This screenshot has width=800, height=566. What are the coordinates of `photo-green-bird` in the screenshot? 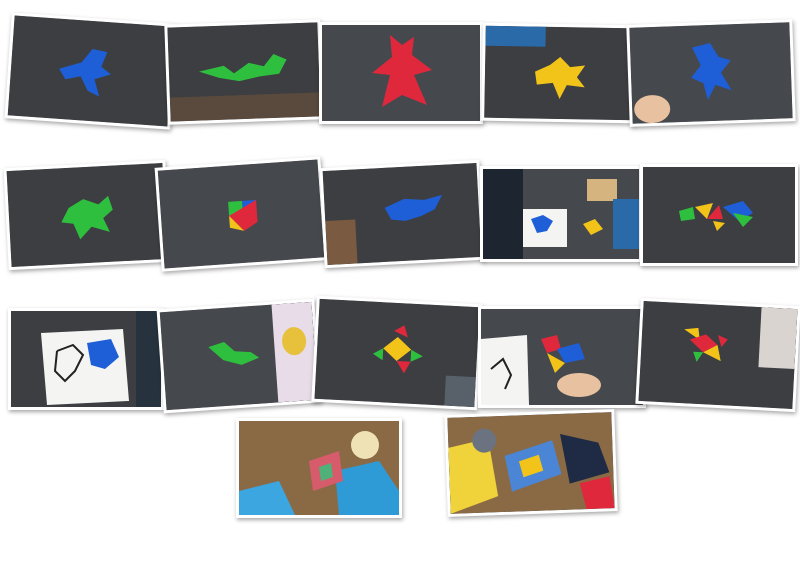 It's located at (239, 356).